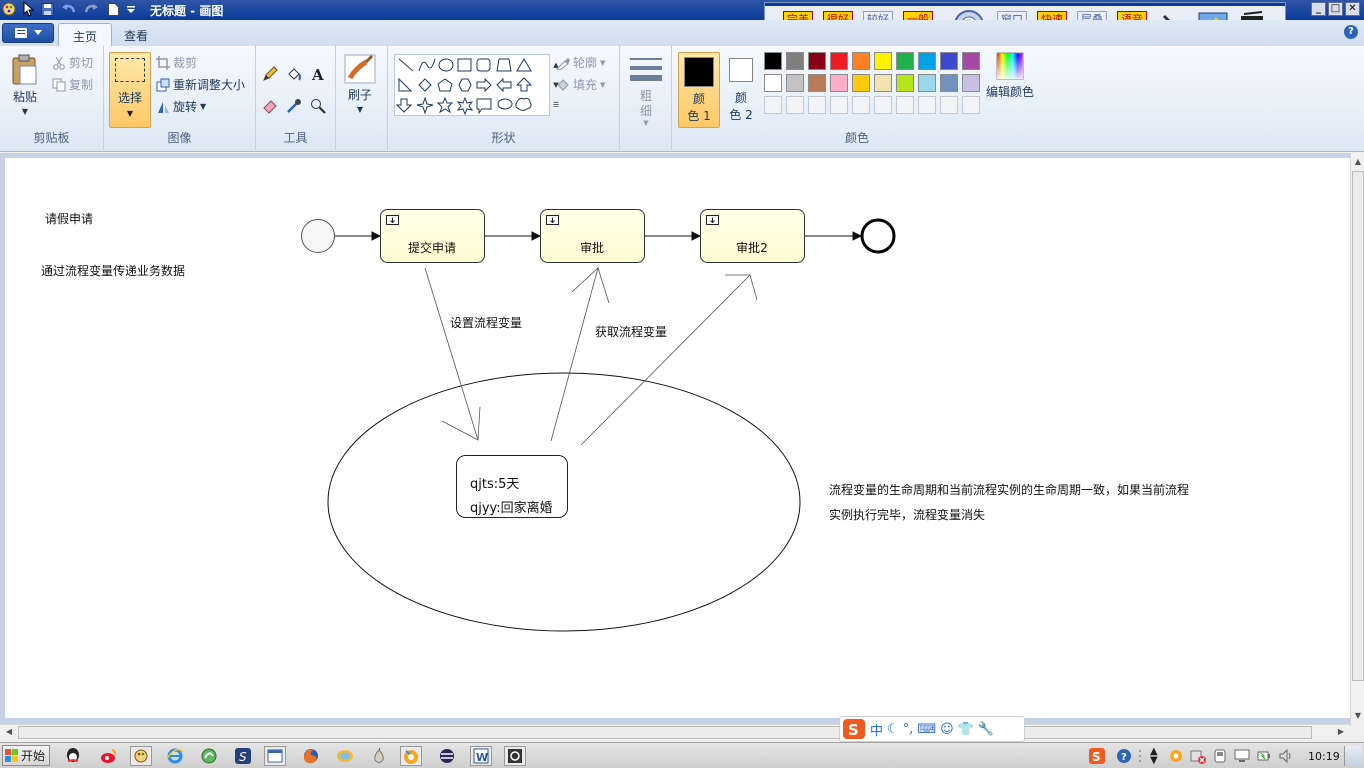 The width and height of the screenshot is (1364, 768). Describe the element at coordinates (294, 106) in the screenshot. I see `color-picker-tool` at that location.